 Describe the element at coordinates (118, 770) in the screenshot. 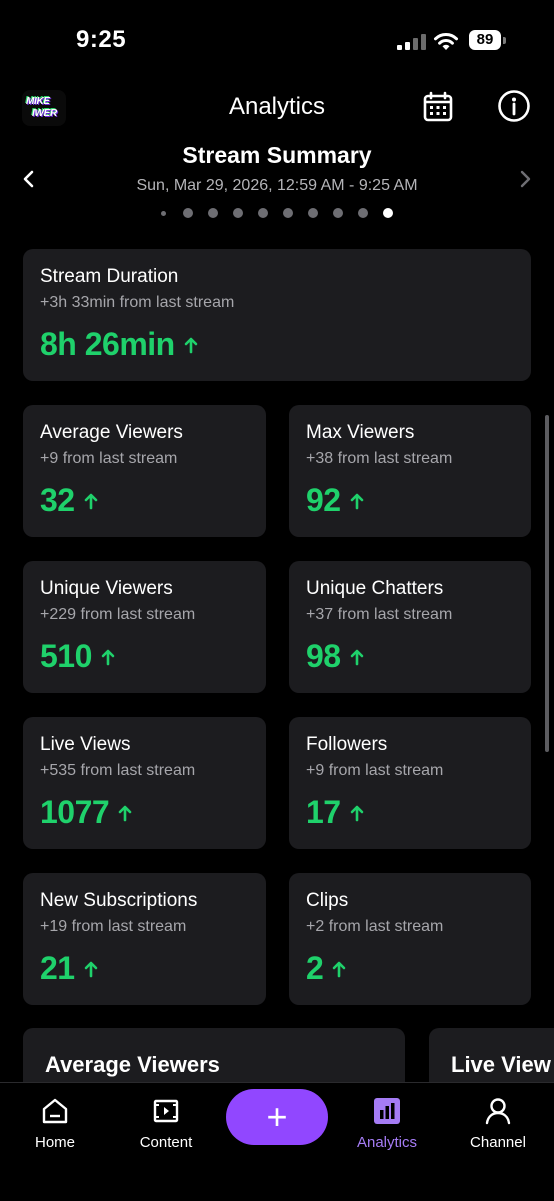

I see `stat-delta: +535 from last stream` at that location.